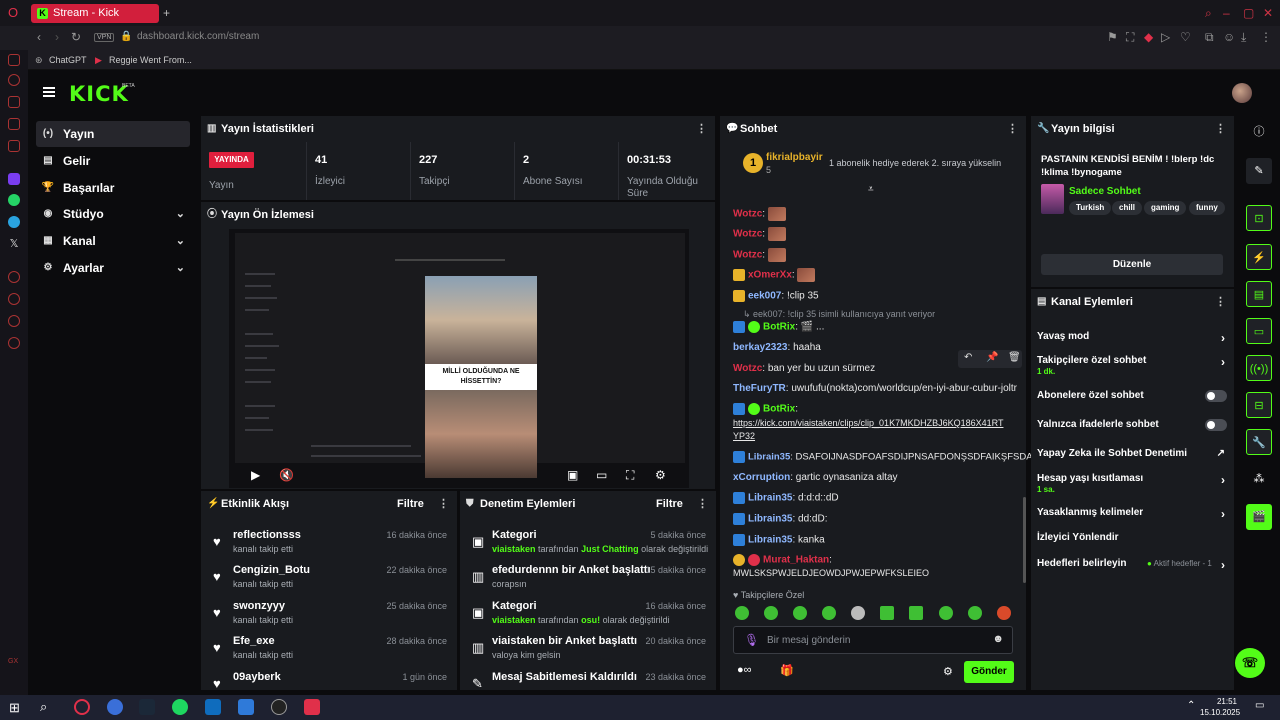 Image resolution: width=1280 pixels, height=720 pixels. Describe the element at coordinates (14, 80) in the screenshot. I see `history-icon` at that location.